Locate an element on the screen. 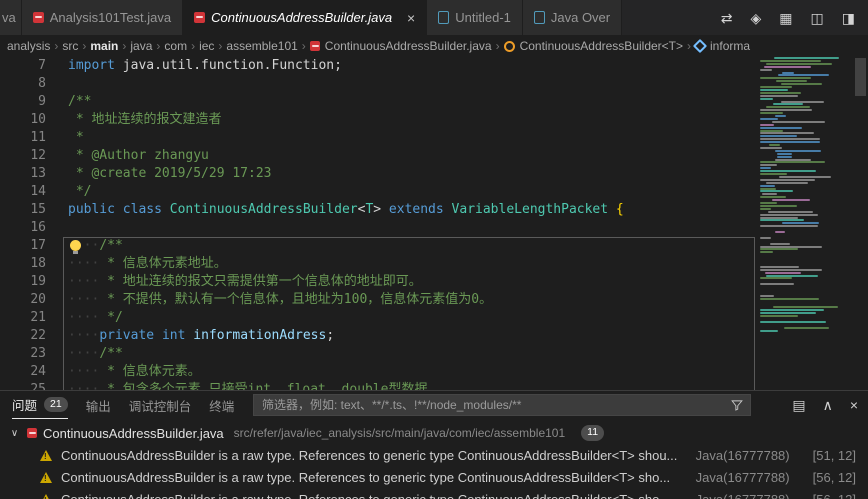 The height and width of the screenshot is (499, 868). tab-continuousaddressbuilder-java: ContinuousAddressBuilder.java × is located at coordinates (305, 17).